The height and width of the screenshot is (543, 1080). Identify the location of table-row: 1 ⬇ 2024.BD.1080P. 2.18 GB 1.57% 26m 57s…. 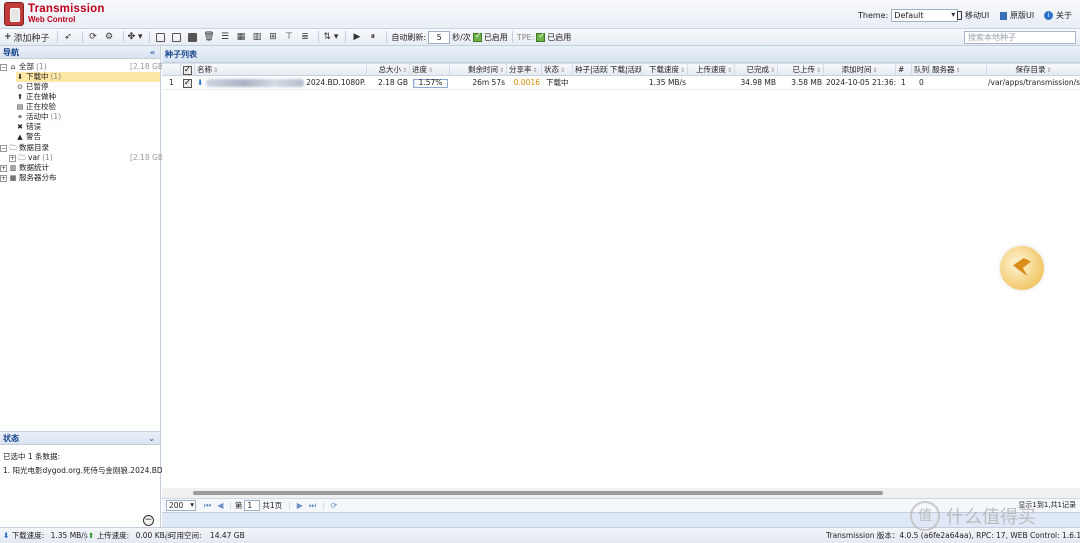
(621, 83).